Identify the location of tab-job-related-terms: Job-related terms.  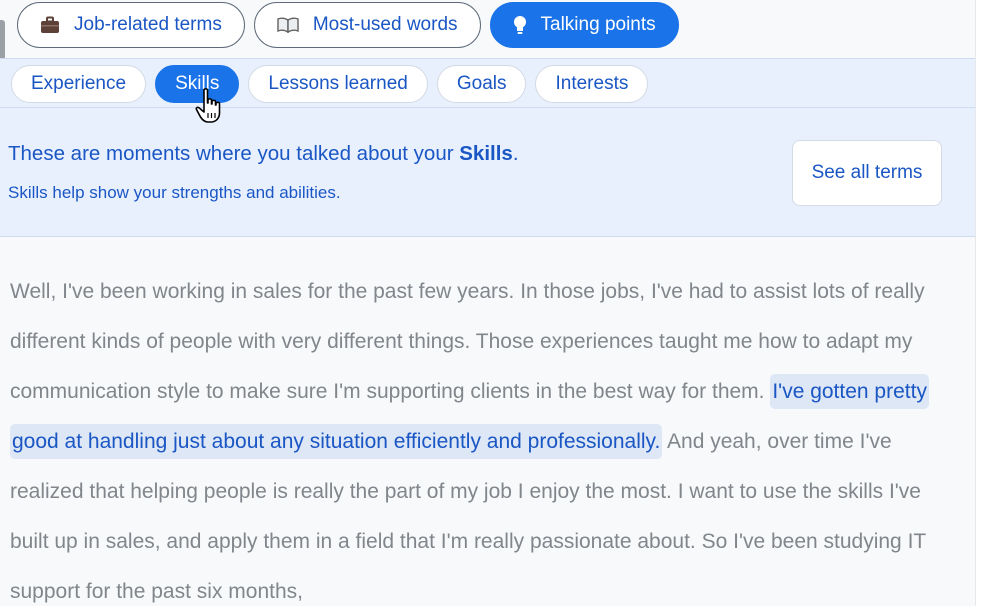
(131, 25).